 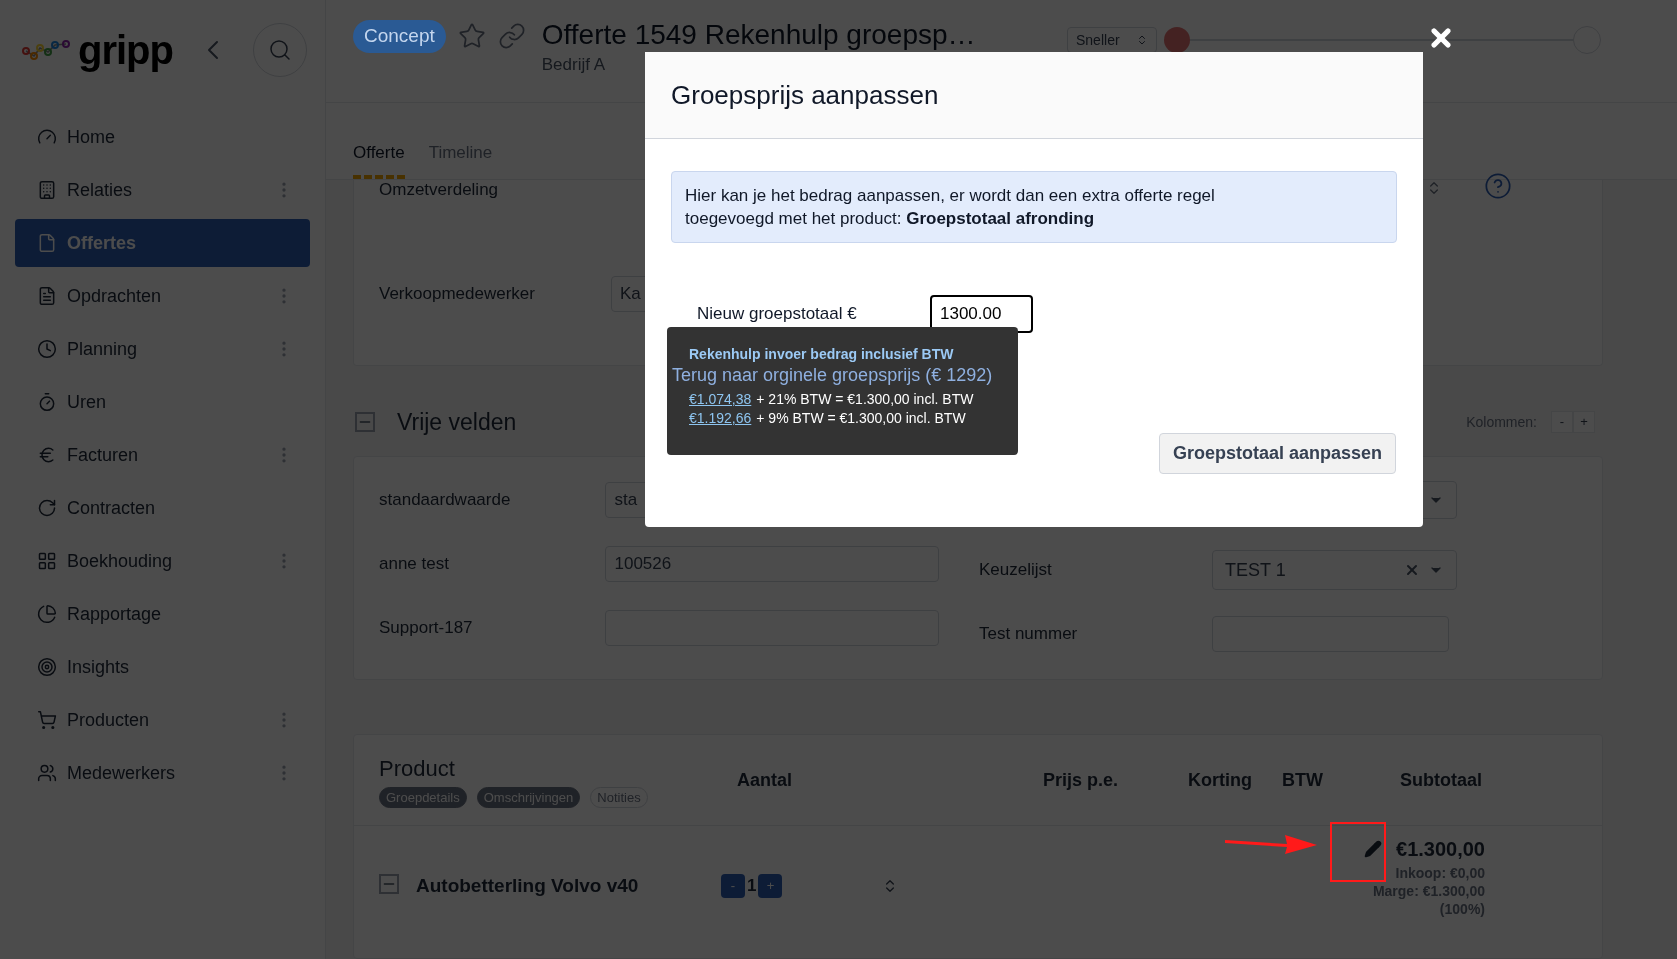 What do you see at coordinates (765, 780) in the screenshot?
I see `column-header: Aantal` at bounding box center [765, 780].